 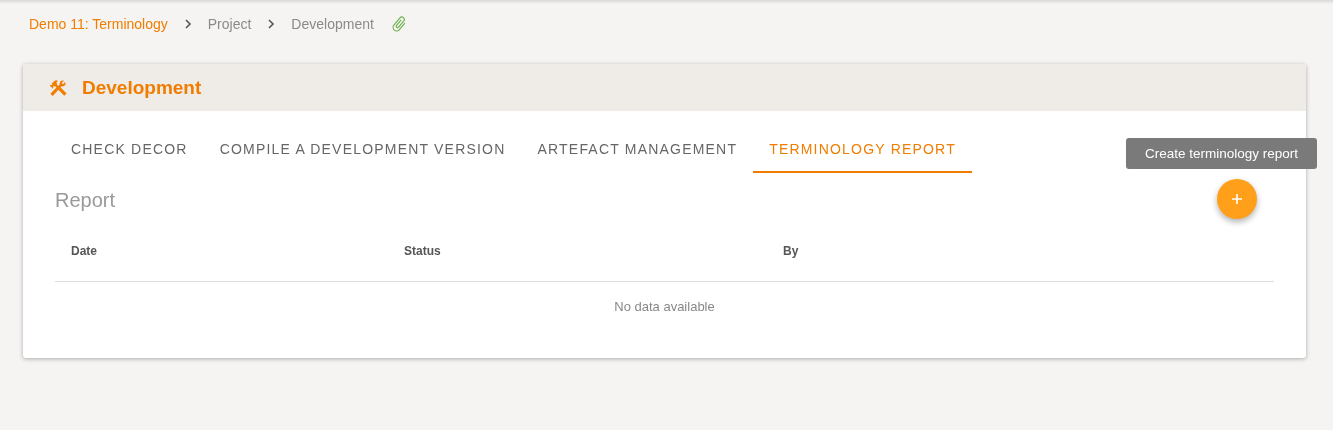 What do you see at coordinates (664, 307) in the screenshot?
I see `empty-message: No data available` at bounding box center [664, 307].